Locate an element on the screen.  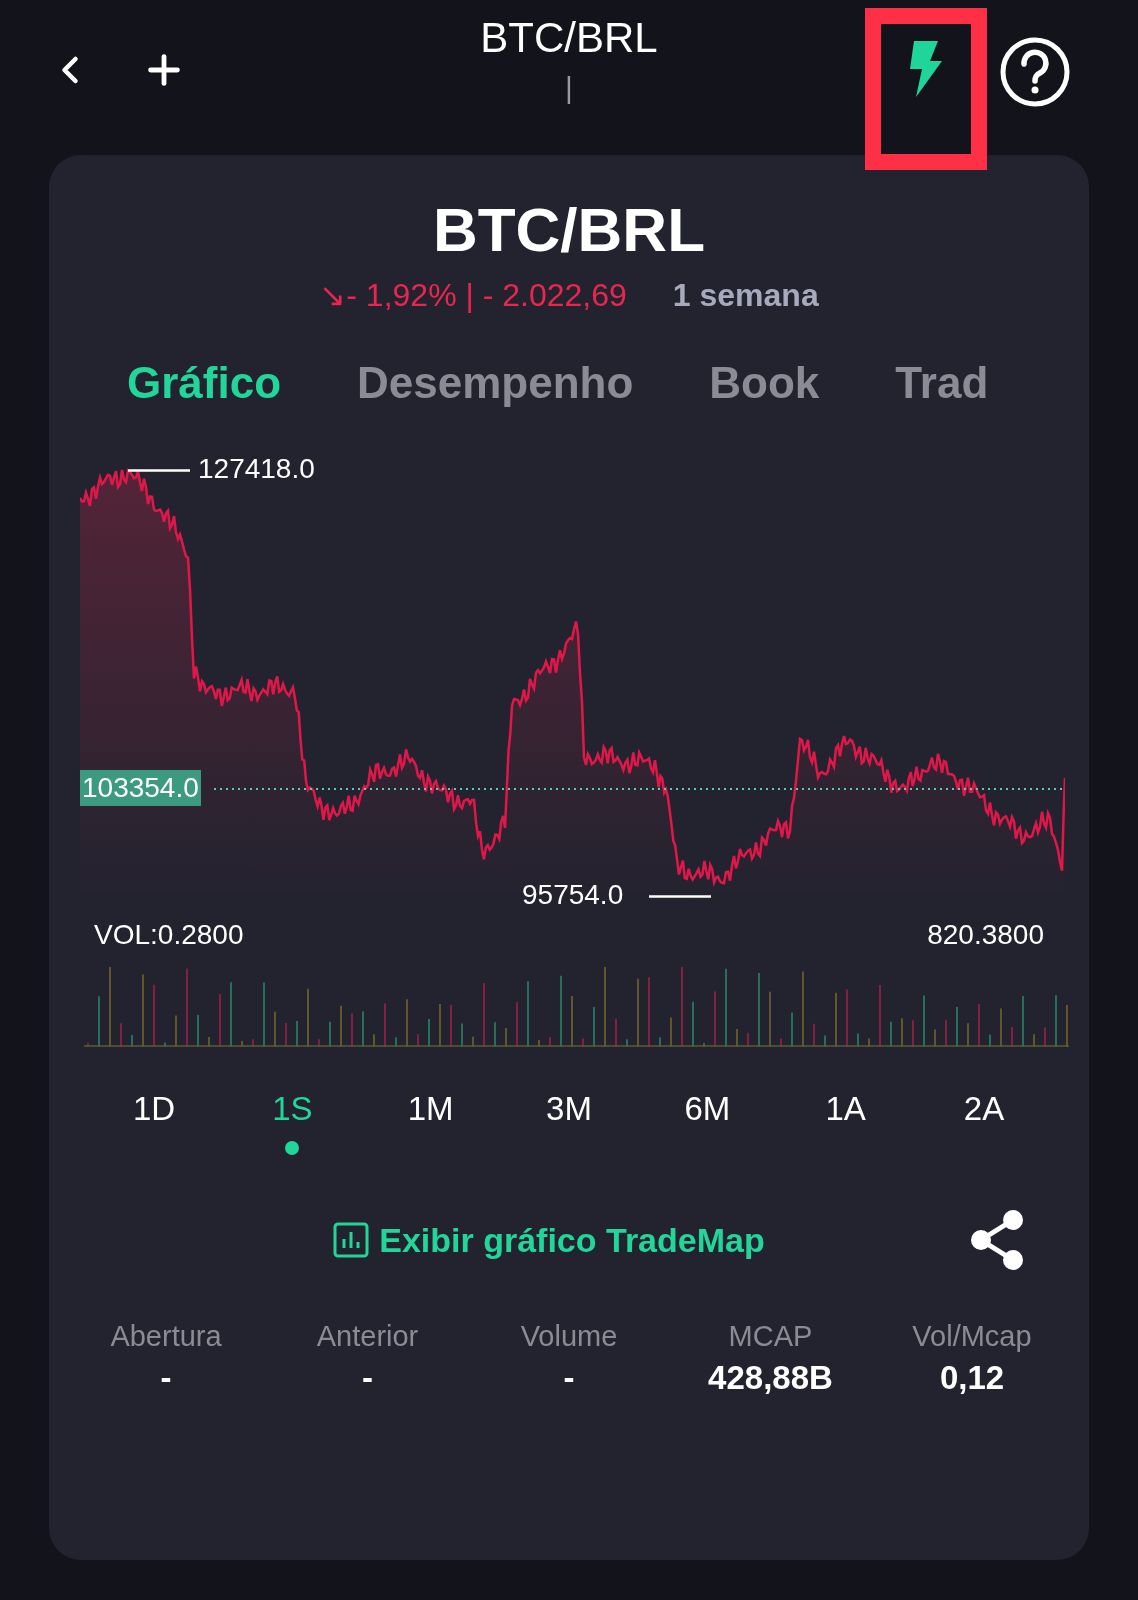
stat-value: 428,88B is located at coordinates (770, 1378).